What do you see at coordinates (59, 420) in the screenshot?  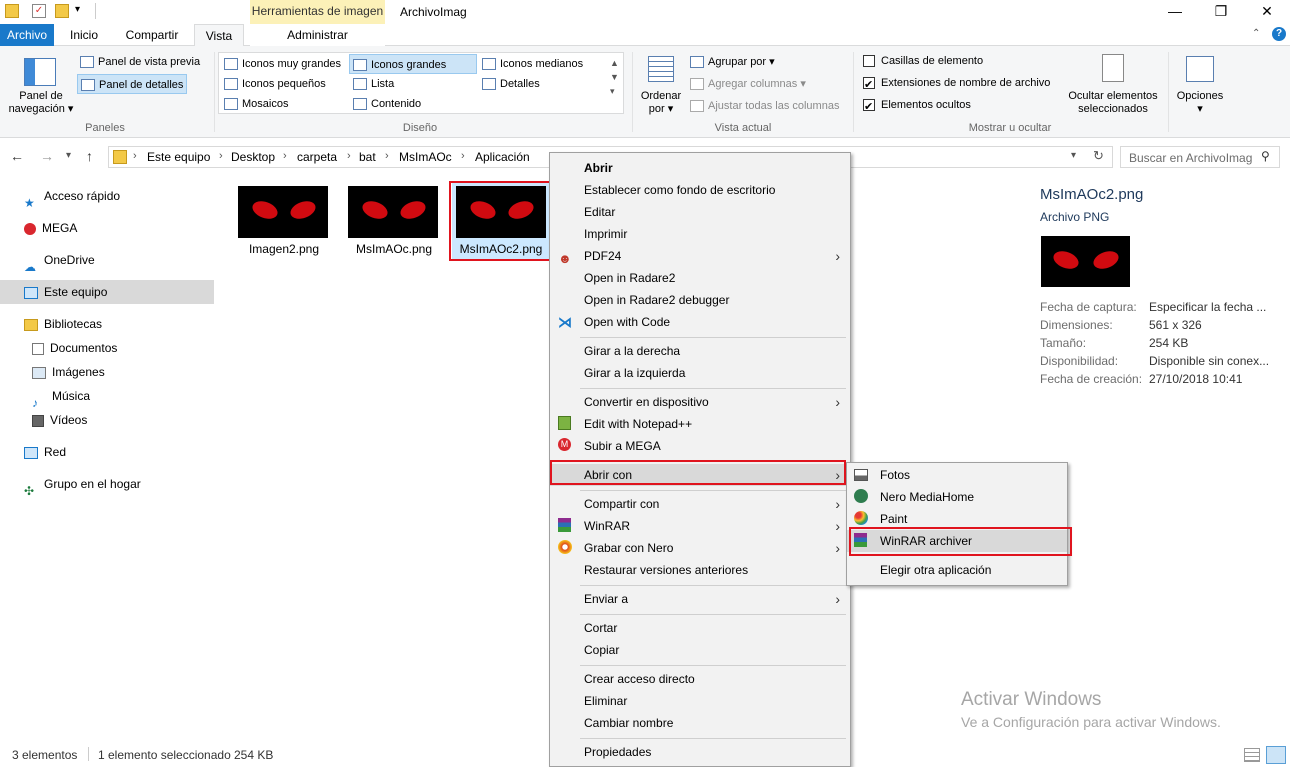 I see `sidebar-item-videos: Vídeos` at bounding box center [59, 420].